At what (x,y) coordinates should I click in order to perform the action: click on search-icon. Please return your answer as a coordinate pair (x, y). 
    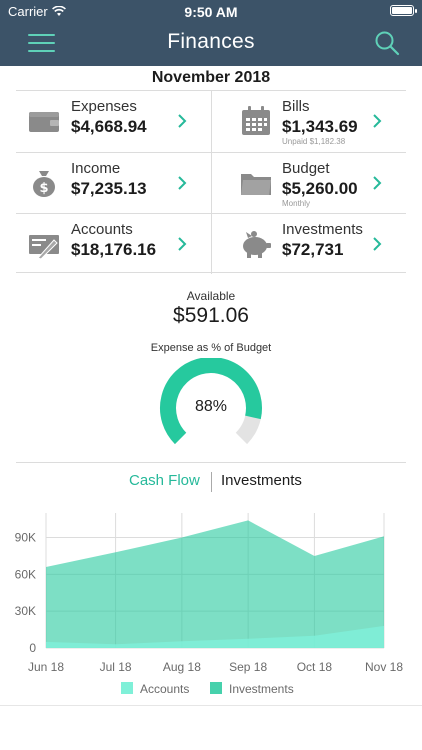
    Looking at the image, I should click on (387, 43).